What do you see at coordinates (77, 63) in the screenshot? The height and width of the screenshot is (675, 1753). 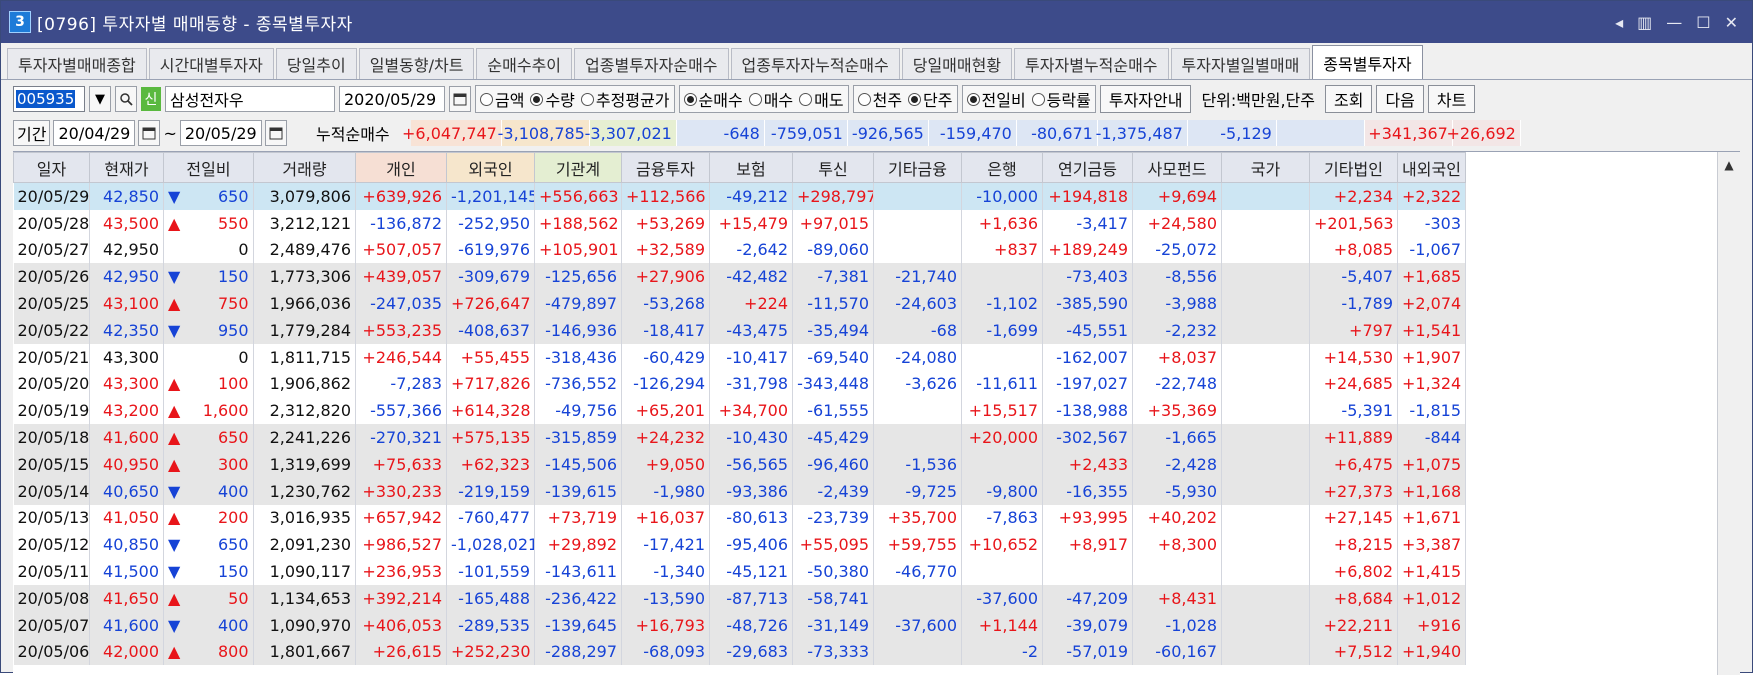 I see `tab-0: 투자자별매매종합` at bounding box center [77, 63].